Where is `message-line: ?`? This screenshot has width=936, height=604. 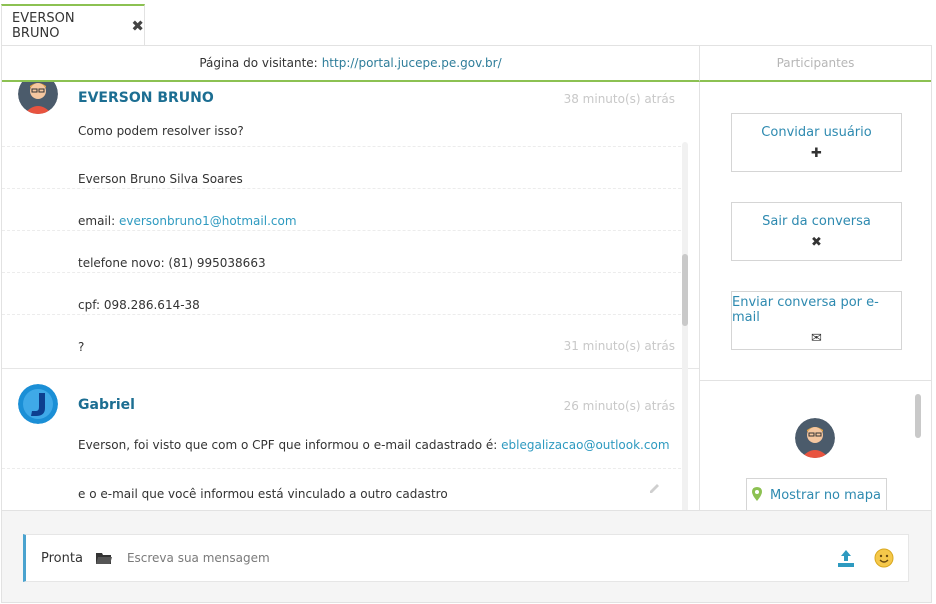
message-line: ? is located at coordinates (81, 347).